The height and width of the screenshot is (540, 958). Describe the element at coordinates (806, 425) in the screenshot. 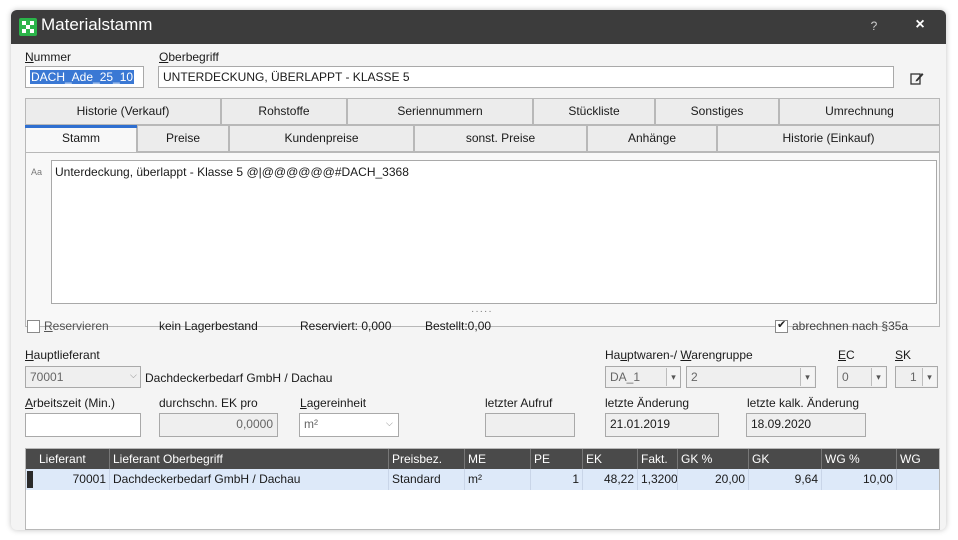

I see `letzte-kalk-field: 18.09.2020` at that location.